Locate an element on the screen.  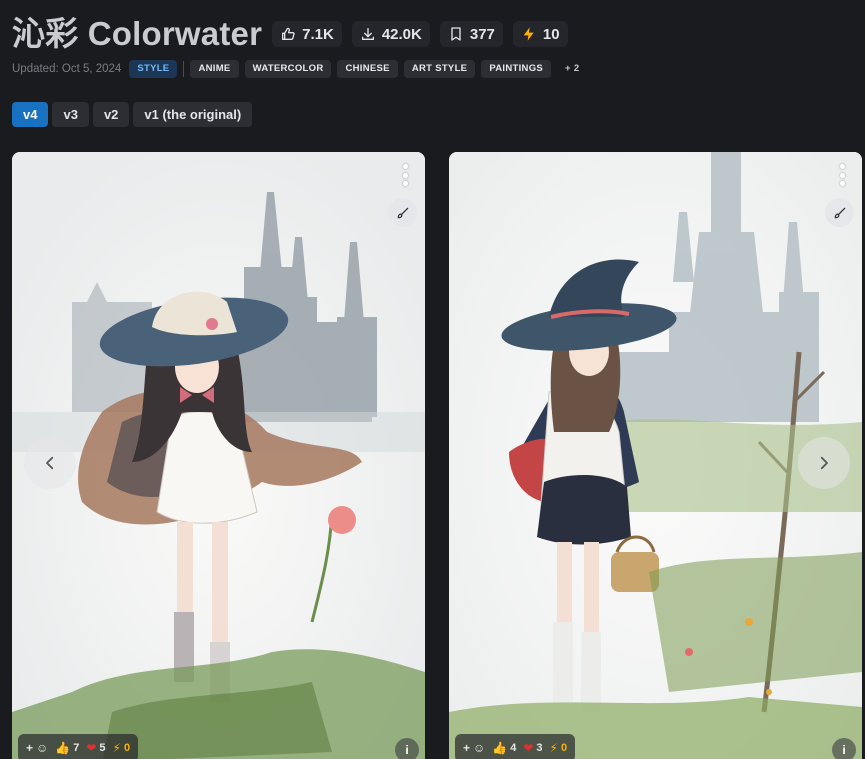
tag-anime: ANIME is located at coordinates (214, 69).